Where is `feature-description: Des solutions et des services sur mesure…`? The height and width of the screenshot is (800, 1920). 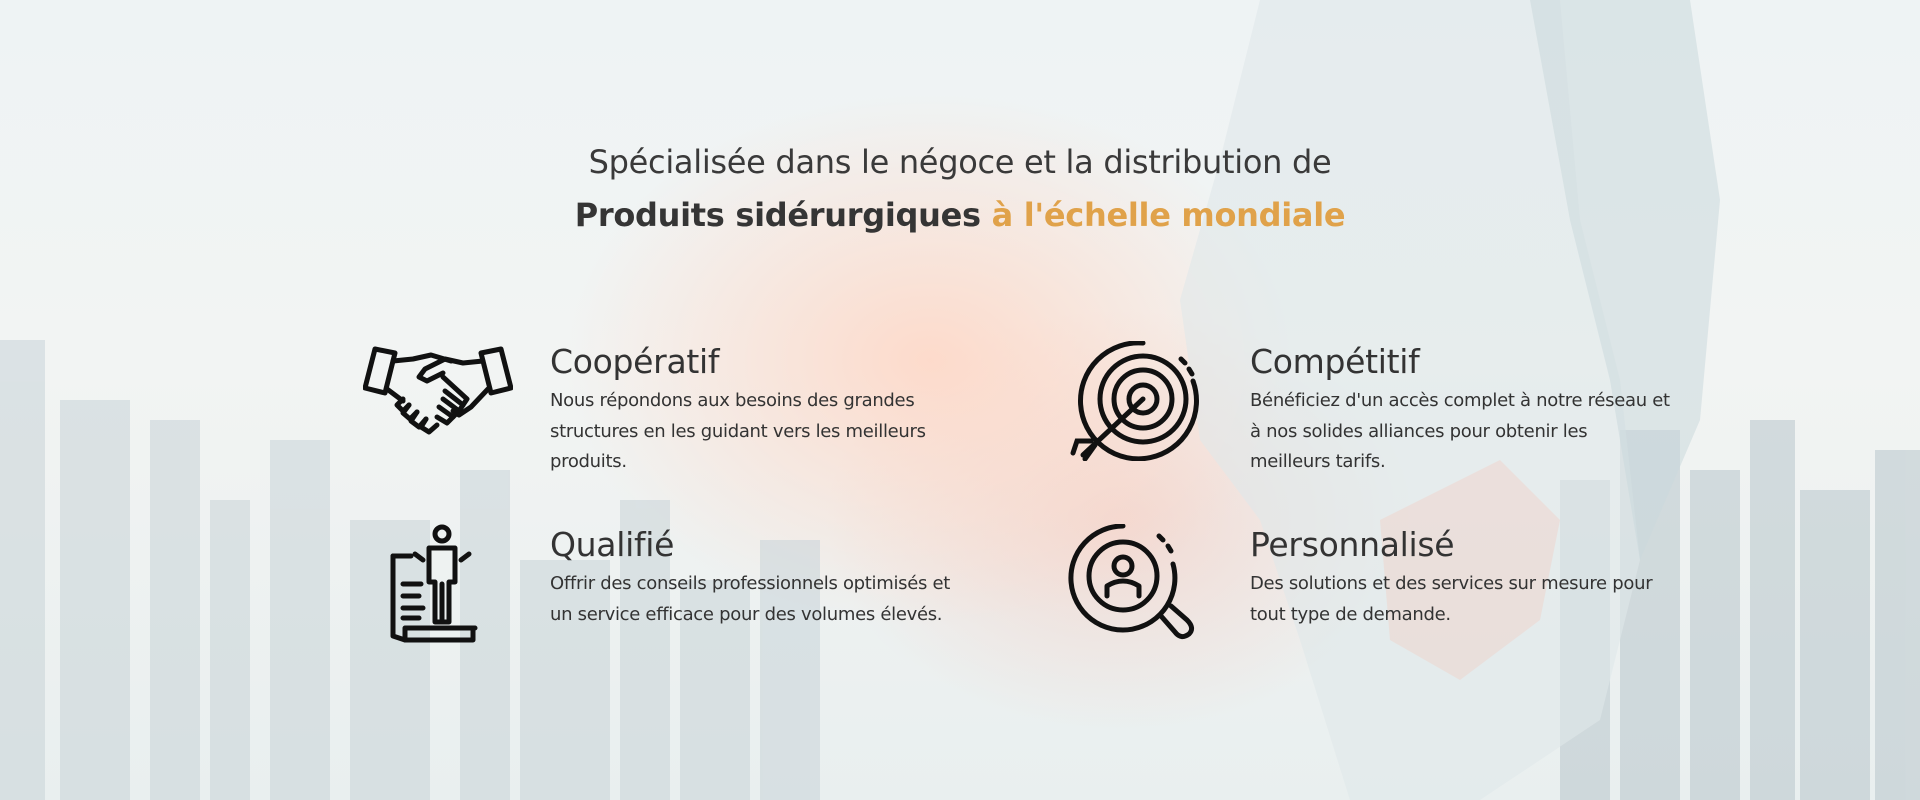 feature-description: Des solutions et des services sur mesure… is located at coordinates (1451, 599).